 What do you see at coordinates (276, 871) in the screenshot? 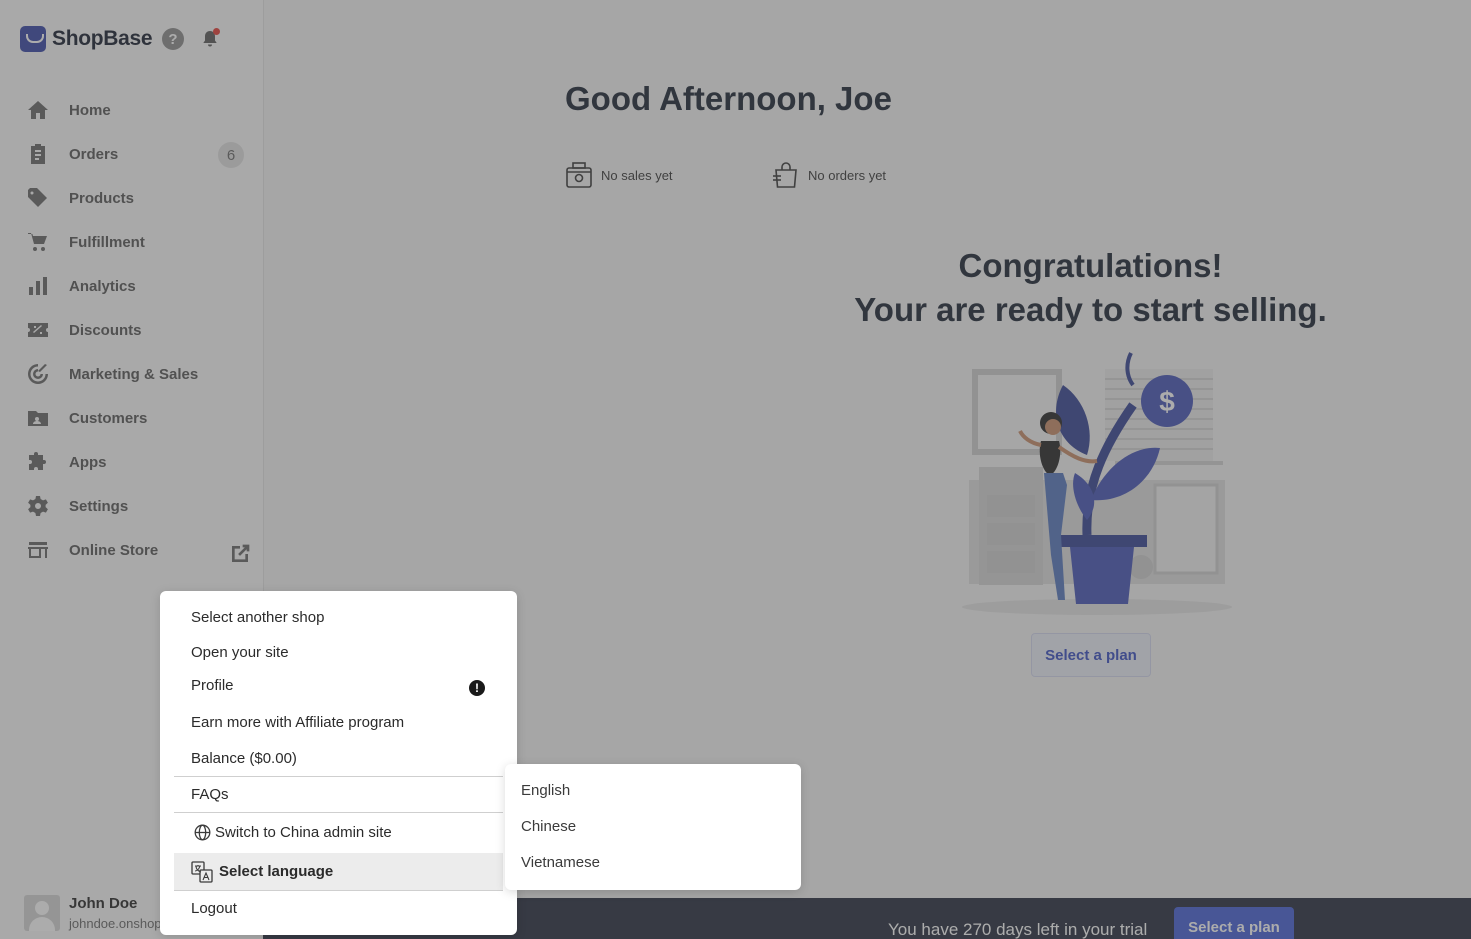
I see `menu-item-select-language-label: Select language` at bounding box center [276, 871].